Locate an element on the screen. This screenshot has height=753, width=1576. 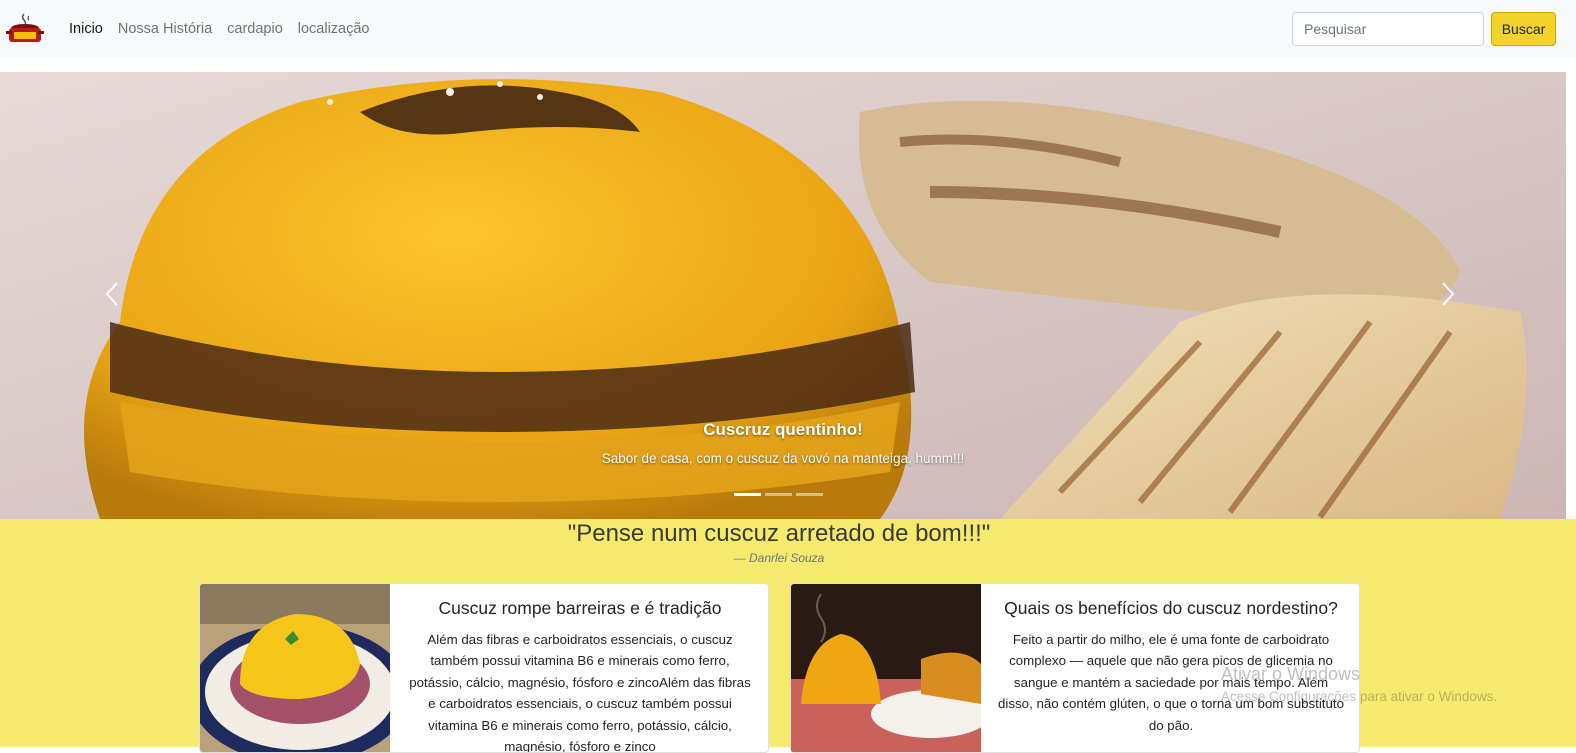
card-title: Cuscuz rompe barreiras e é tradição is located at coordinates (580, 608).